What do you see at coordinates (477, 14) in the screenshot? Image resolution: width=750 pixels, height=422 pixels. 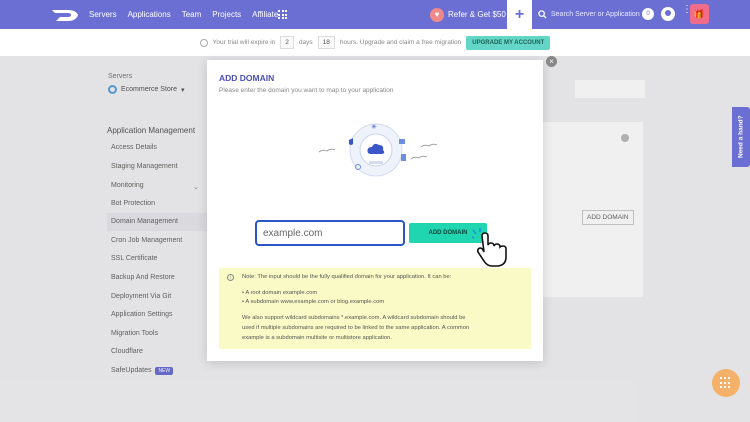 I see `refer-label: Refer & Get $50` at bounding box center [477, 14].